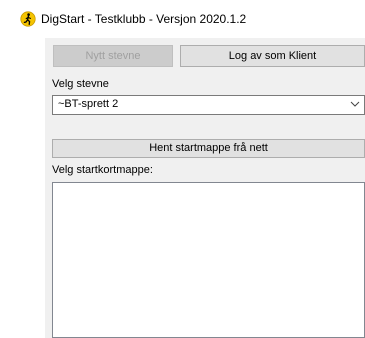  What do you see at coordinates (80, 84) in the screenshot?
I see `select-meet-label: Velg stevne` at bounding box center [80, 84].